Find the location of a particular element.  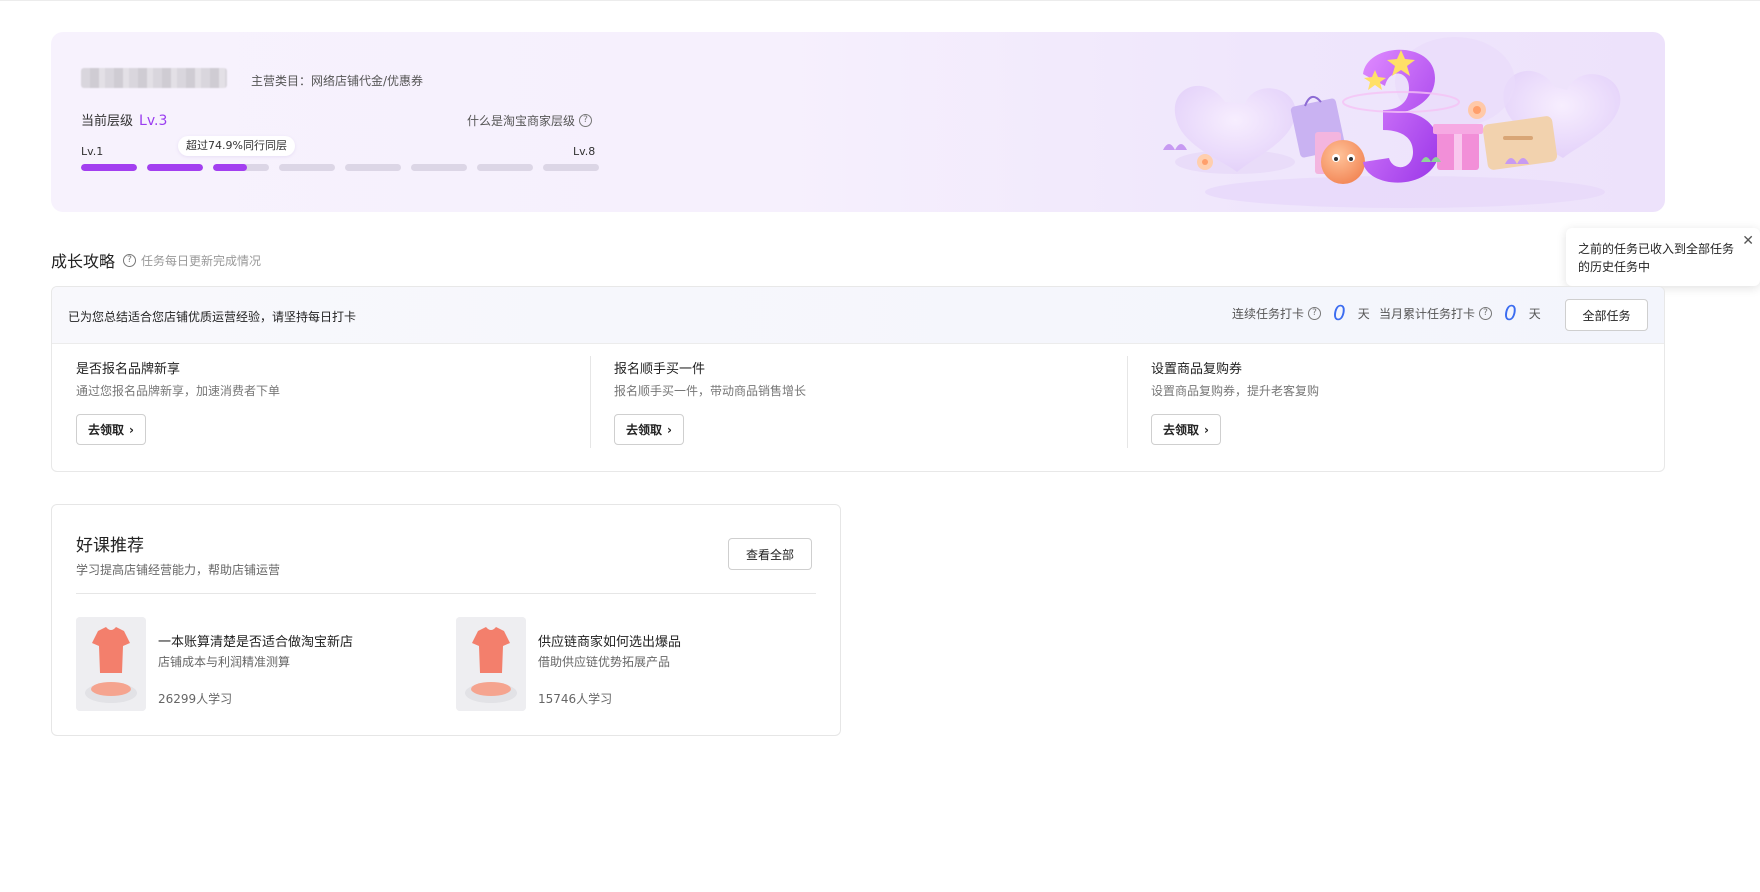

level-3-illustration is located at coordinates (1392, 122).